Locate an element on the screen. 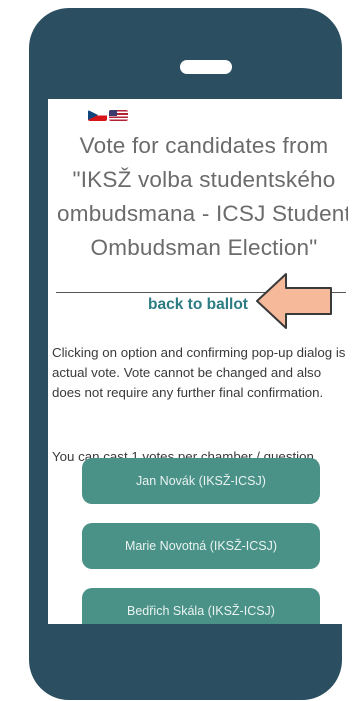 This screenshot has width=353, height=701. language-switcher is located at coordinates (108, 115).